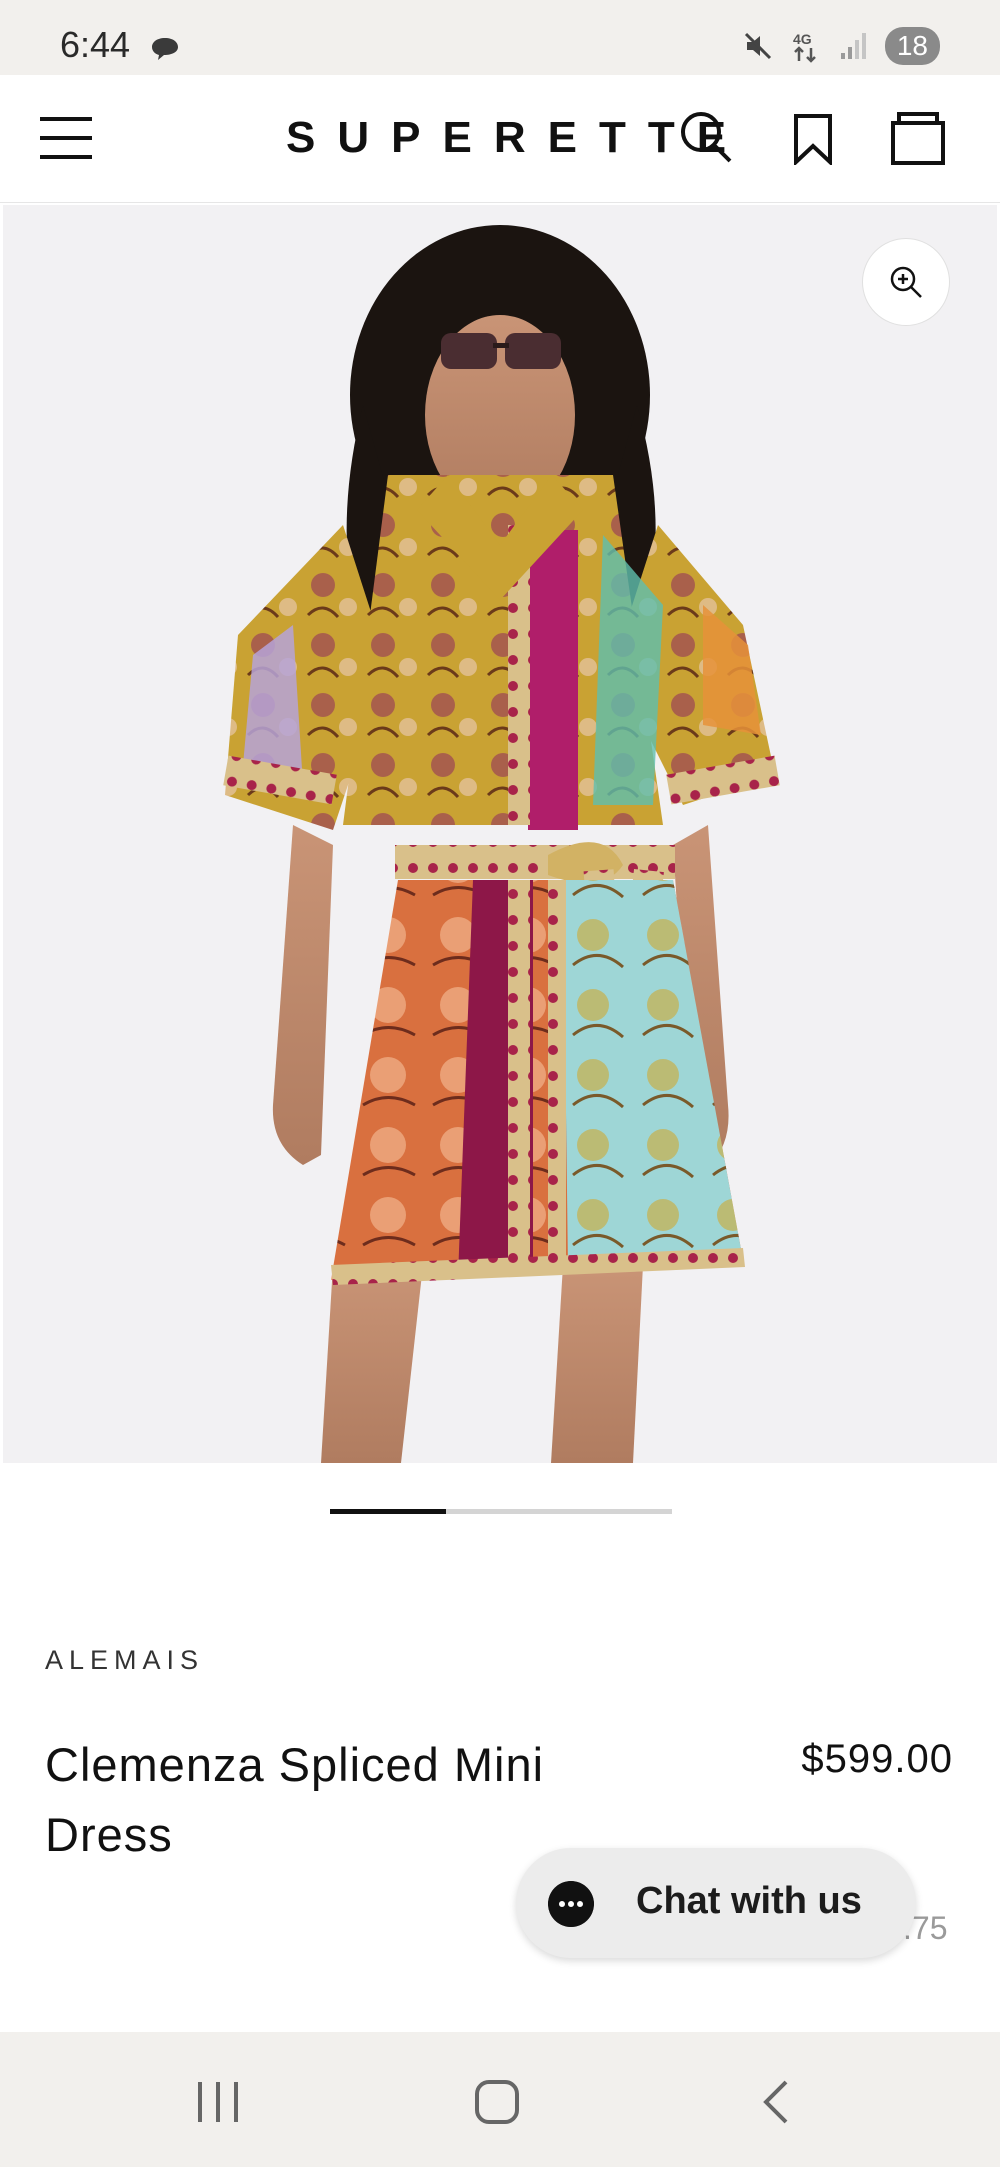 This screenshot has width=1000, height=2167. Describe the element at coordinates (388, 1511) in the screenshot. I see `carousel-active-segment` at that location.